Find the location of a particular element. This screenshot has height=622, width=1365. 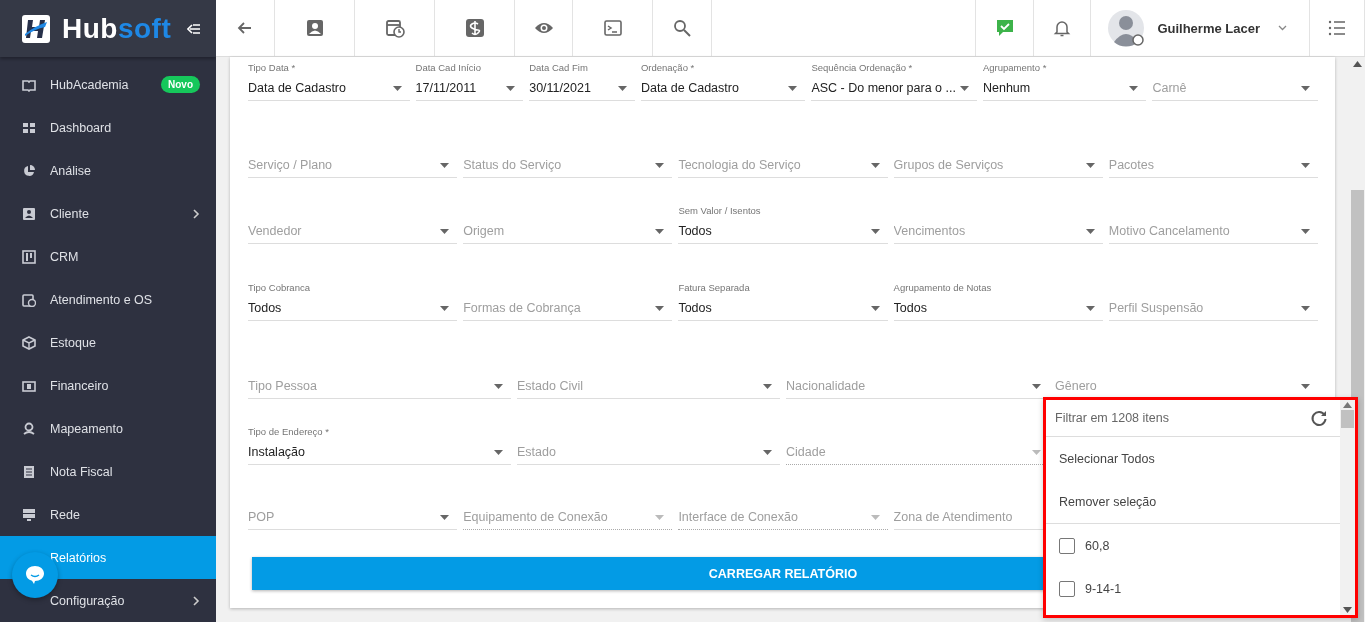

menu-item: Selecionar Todos is located at coordinates (1193, 458).